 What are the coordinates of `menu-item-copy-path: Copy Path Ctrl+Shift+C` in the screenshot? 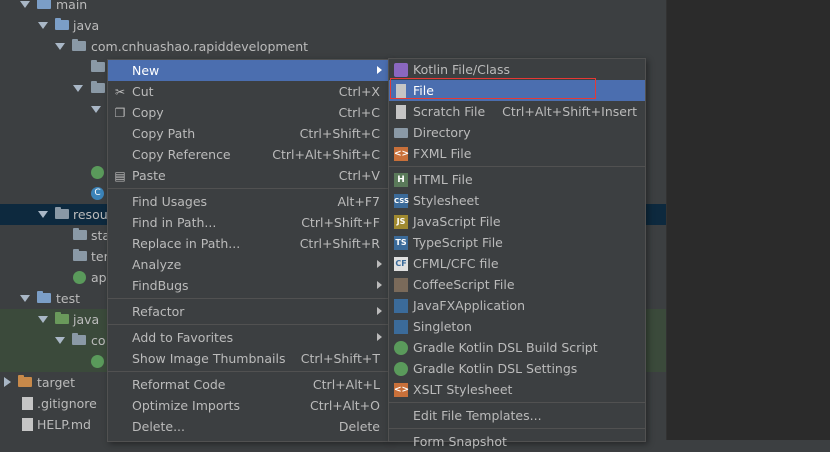 It's located at (248, 133).